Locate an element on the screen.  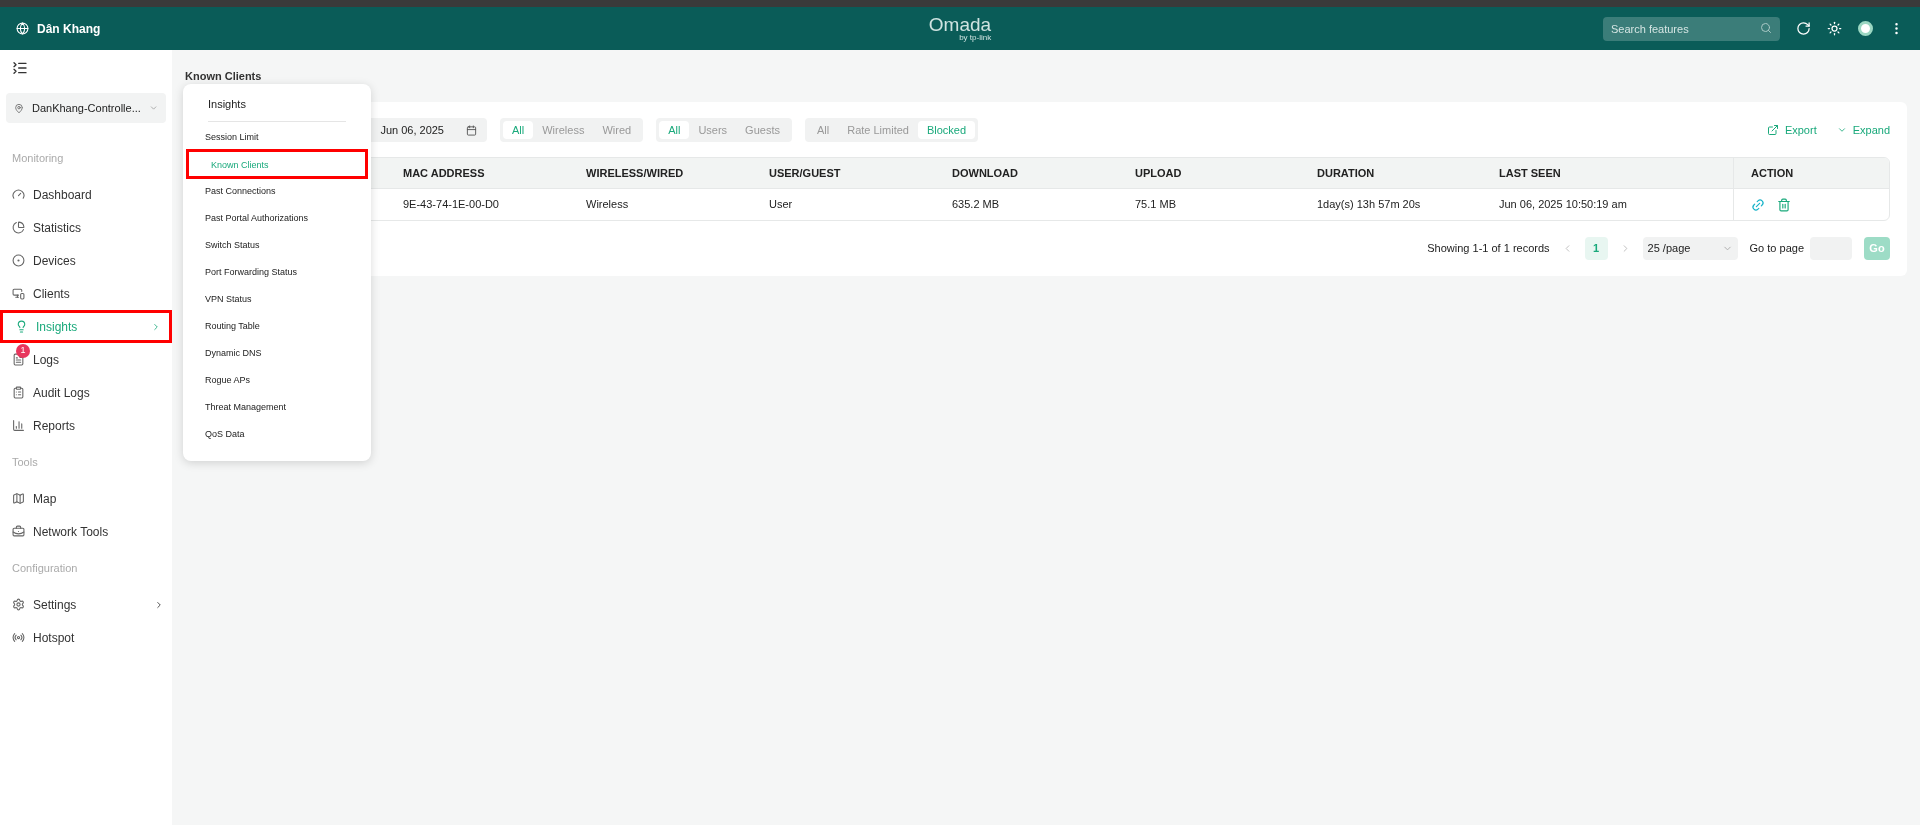
column-header: WIRELESS/WIRED is located at coordinates (635, 173).